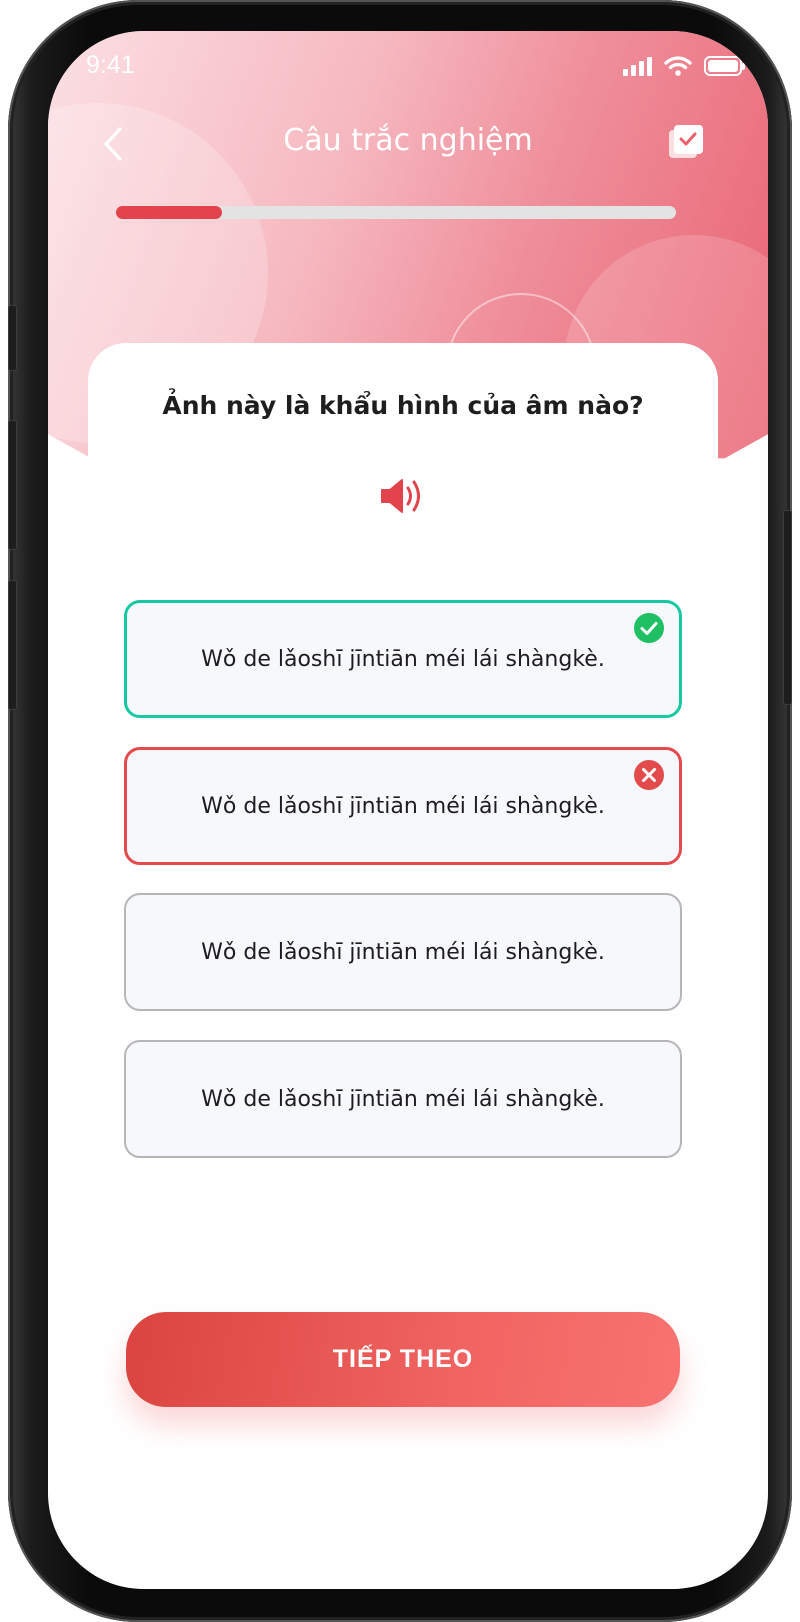 The width and height of the screenshot is (800, 1622). I want to click on mute-switch, so click(12, 338).